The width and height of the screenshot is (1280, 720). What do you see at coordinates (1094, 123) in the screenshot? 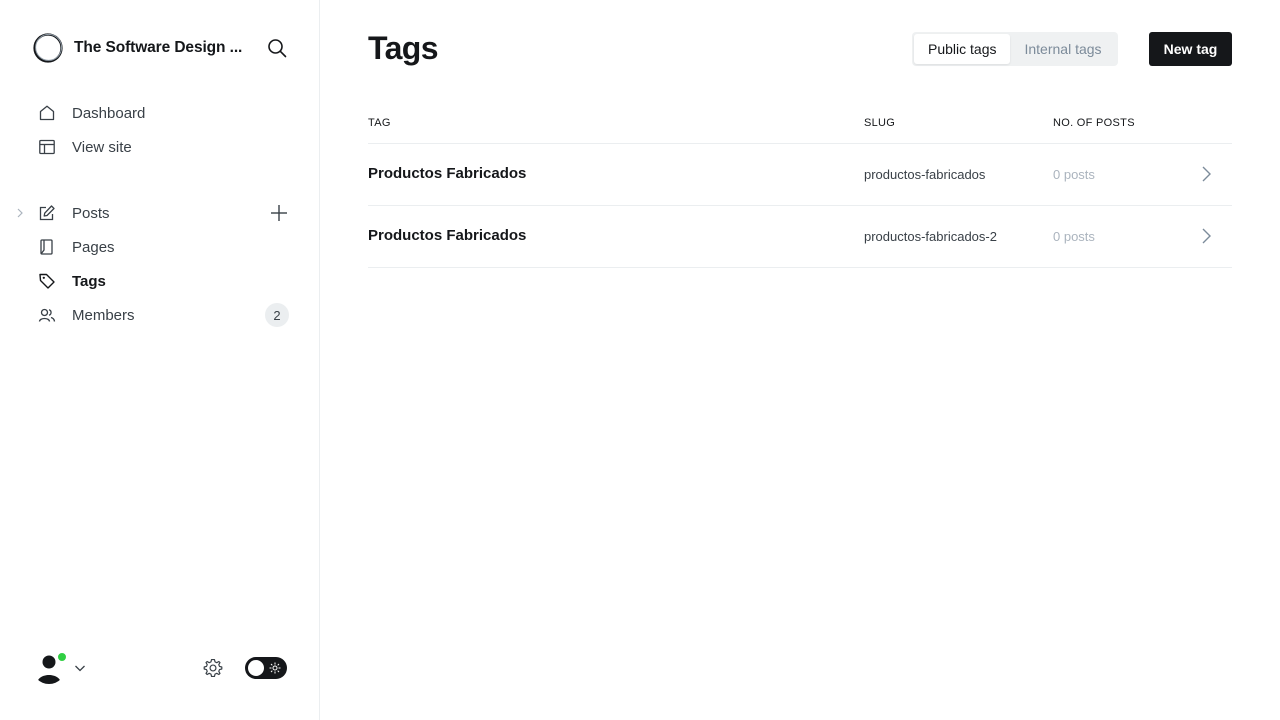
I see `column-header-posts: NO. OF POSTS` at bounding box center [1094, 123].